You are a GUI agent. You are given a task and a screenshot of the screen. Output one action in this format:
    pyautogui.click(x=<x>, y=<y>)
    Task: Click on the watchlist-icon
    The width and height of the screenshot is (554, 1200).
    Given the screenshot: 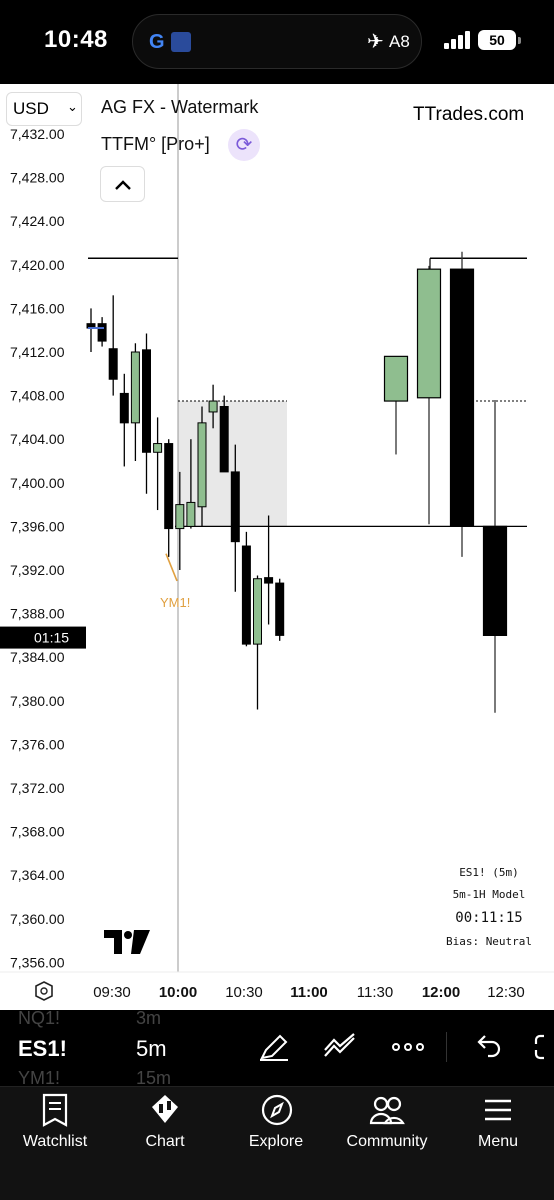 What is the action you would take?
    pyautogui.click(x=55, y=1110)
    